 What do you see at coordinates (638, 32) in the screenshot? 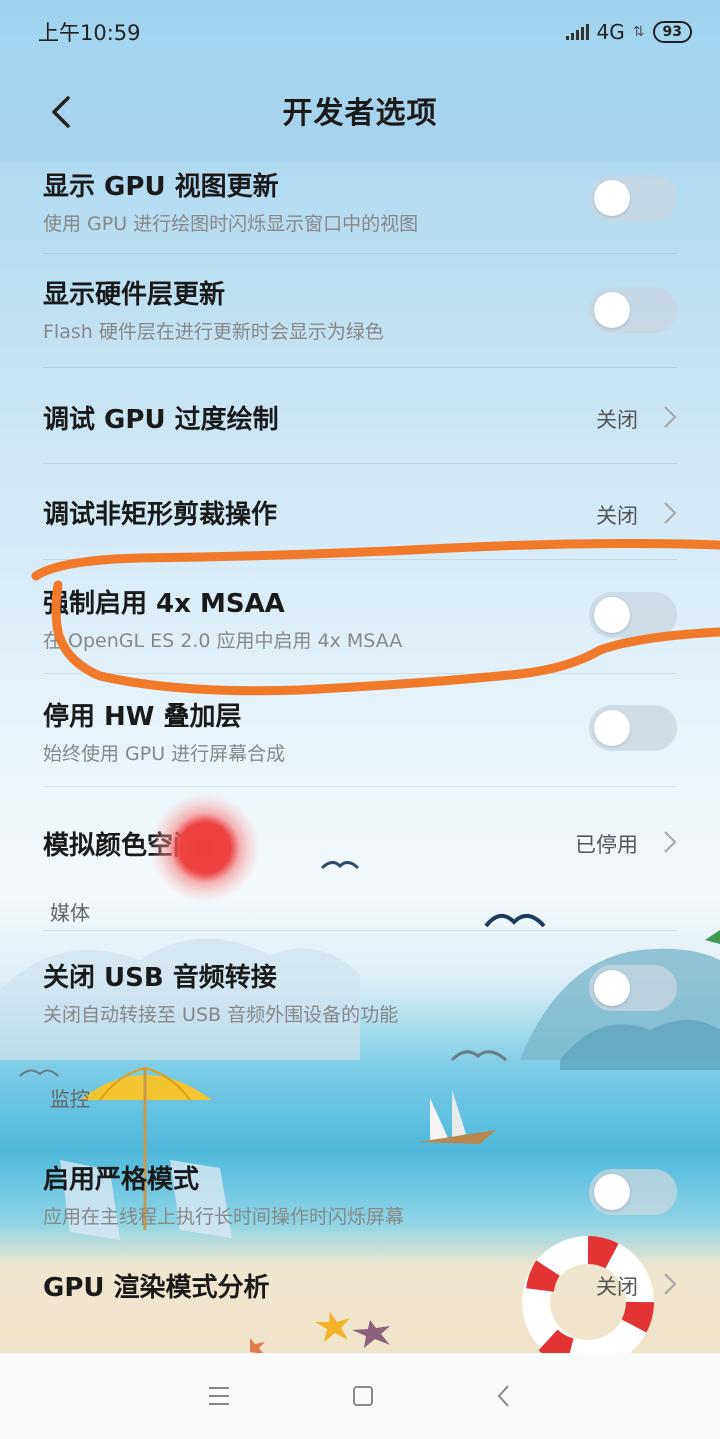
I see `data-transfer-icon: ⇅` at bounding box center [638, 32].